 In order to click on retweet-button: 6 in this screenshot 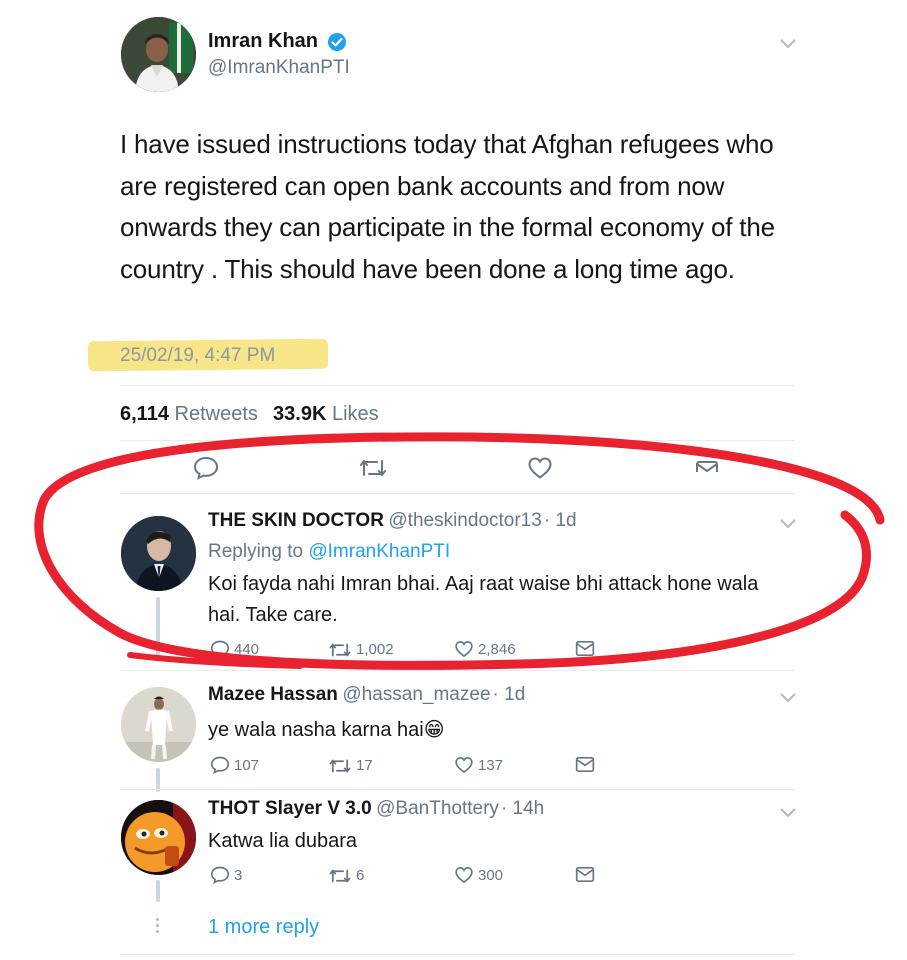, I will do `click(346, 875)`.